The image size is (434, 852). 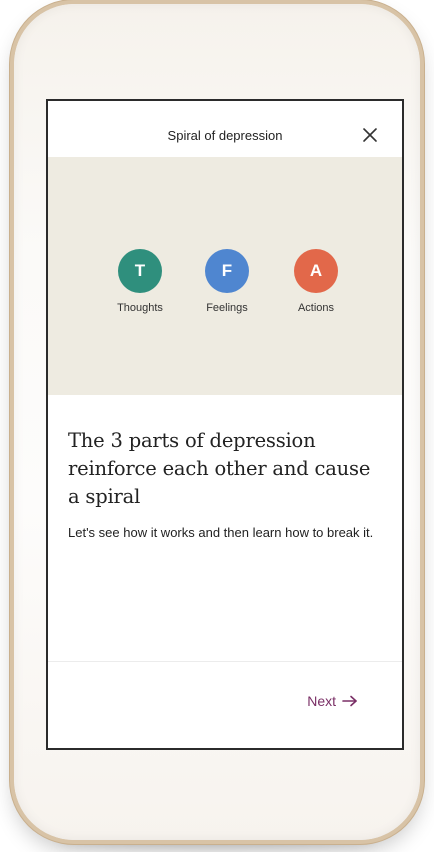 What do you see at coordinates (225, 661) in the screenshot?
I see `footer-divider` at bounding box center [225, 661].